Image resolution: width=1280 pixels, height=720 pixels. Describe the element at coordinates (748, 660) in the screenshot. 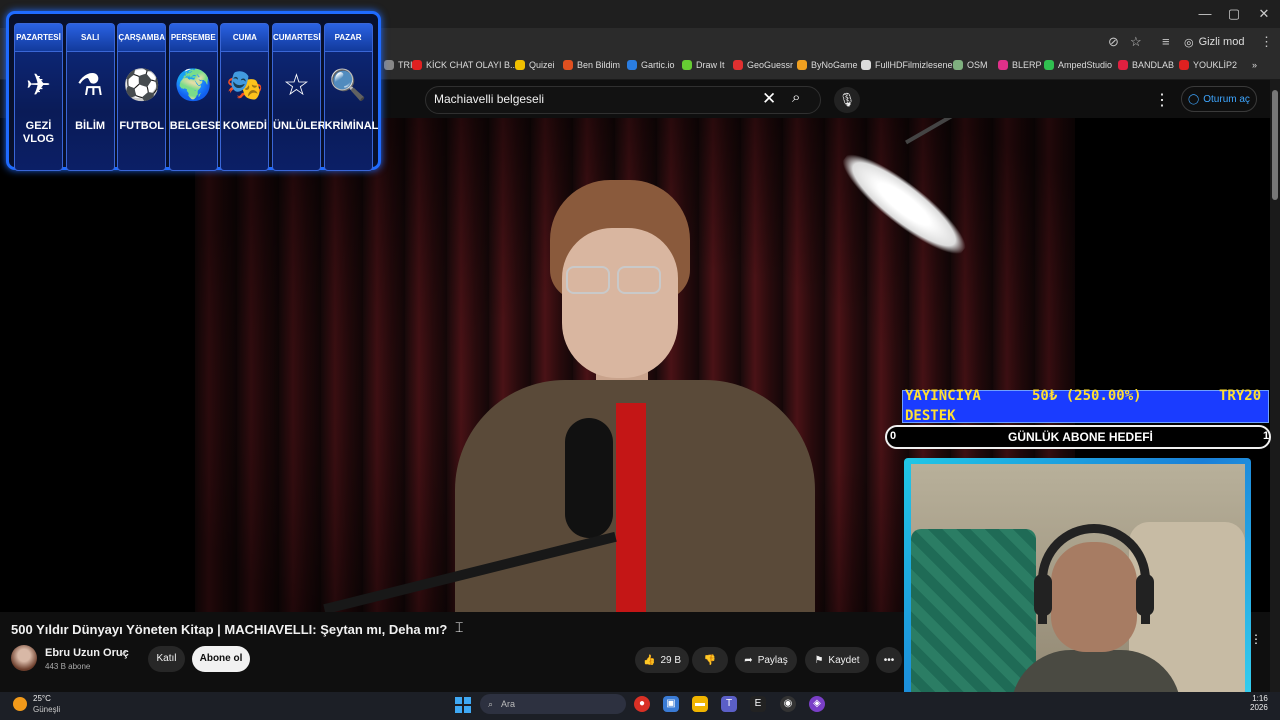

I see `share-icon: ➦` at that location.